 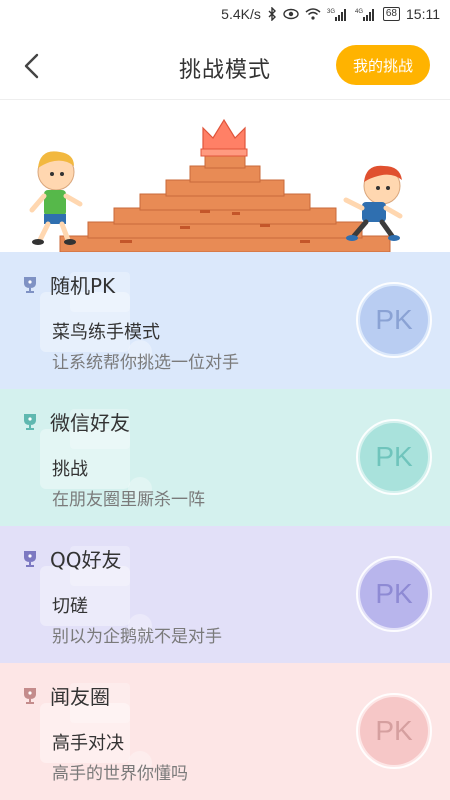 I want to click on bluetooth-icon, so click(x=272, y=14).